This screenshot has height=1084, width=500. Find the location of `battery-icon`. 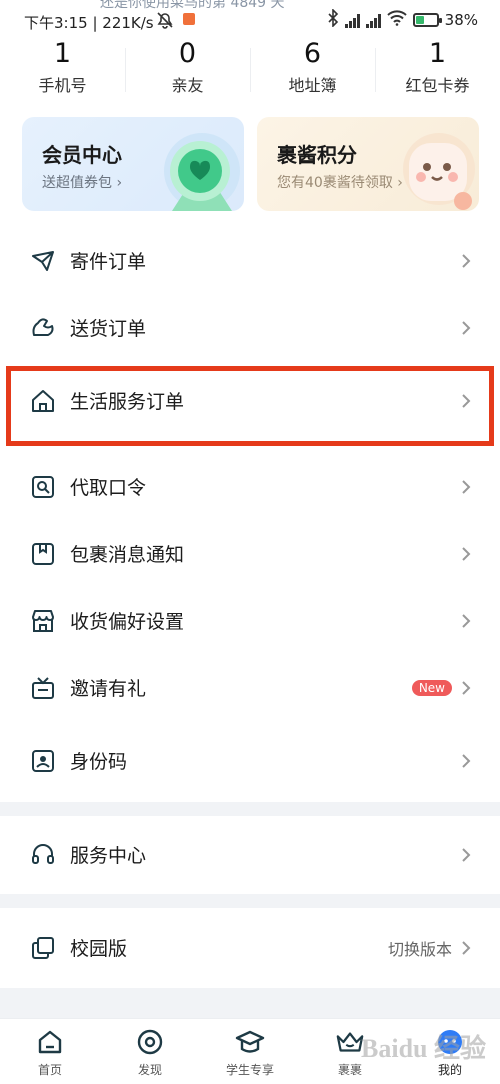

battery-icon is located at coordinates (427, 20).